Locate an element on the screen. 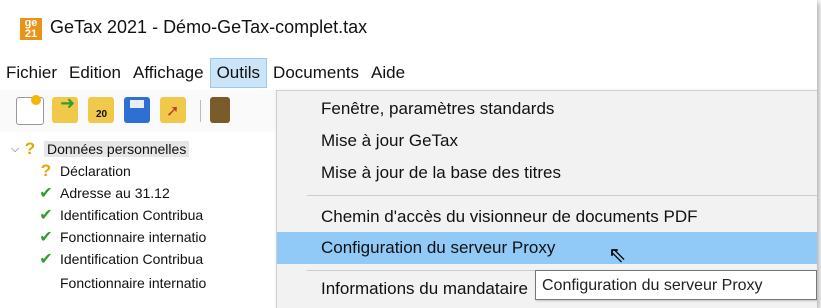 The width and height of the screenshot is (821, 308). tree-item: ✔ Adresse au 31.12 is located at coordinates (104, 193).